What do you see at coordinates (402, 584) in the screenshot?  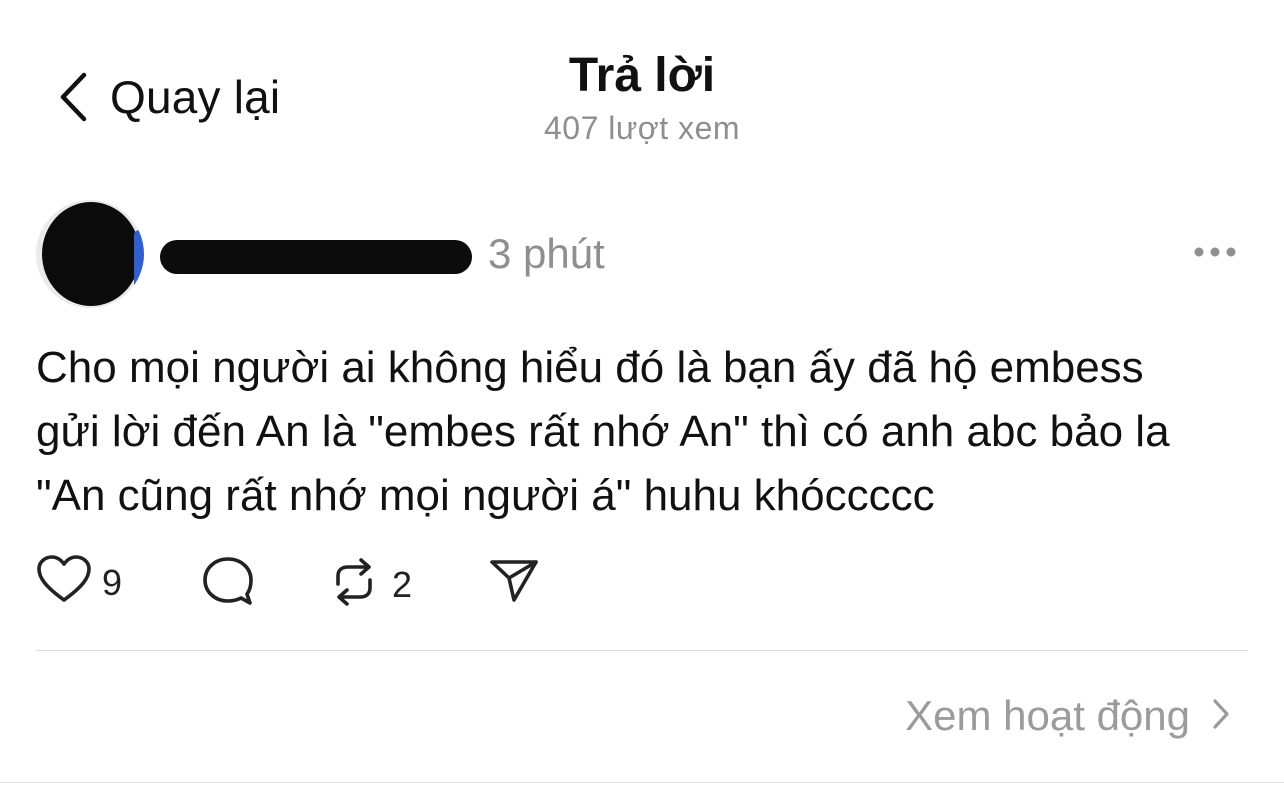 I see `repost-count: 2` at bounding box center [402, 584].